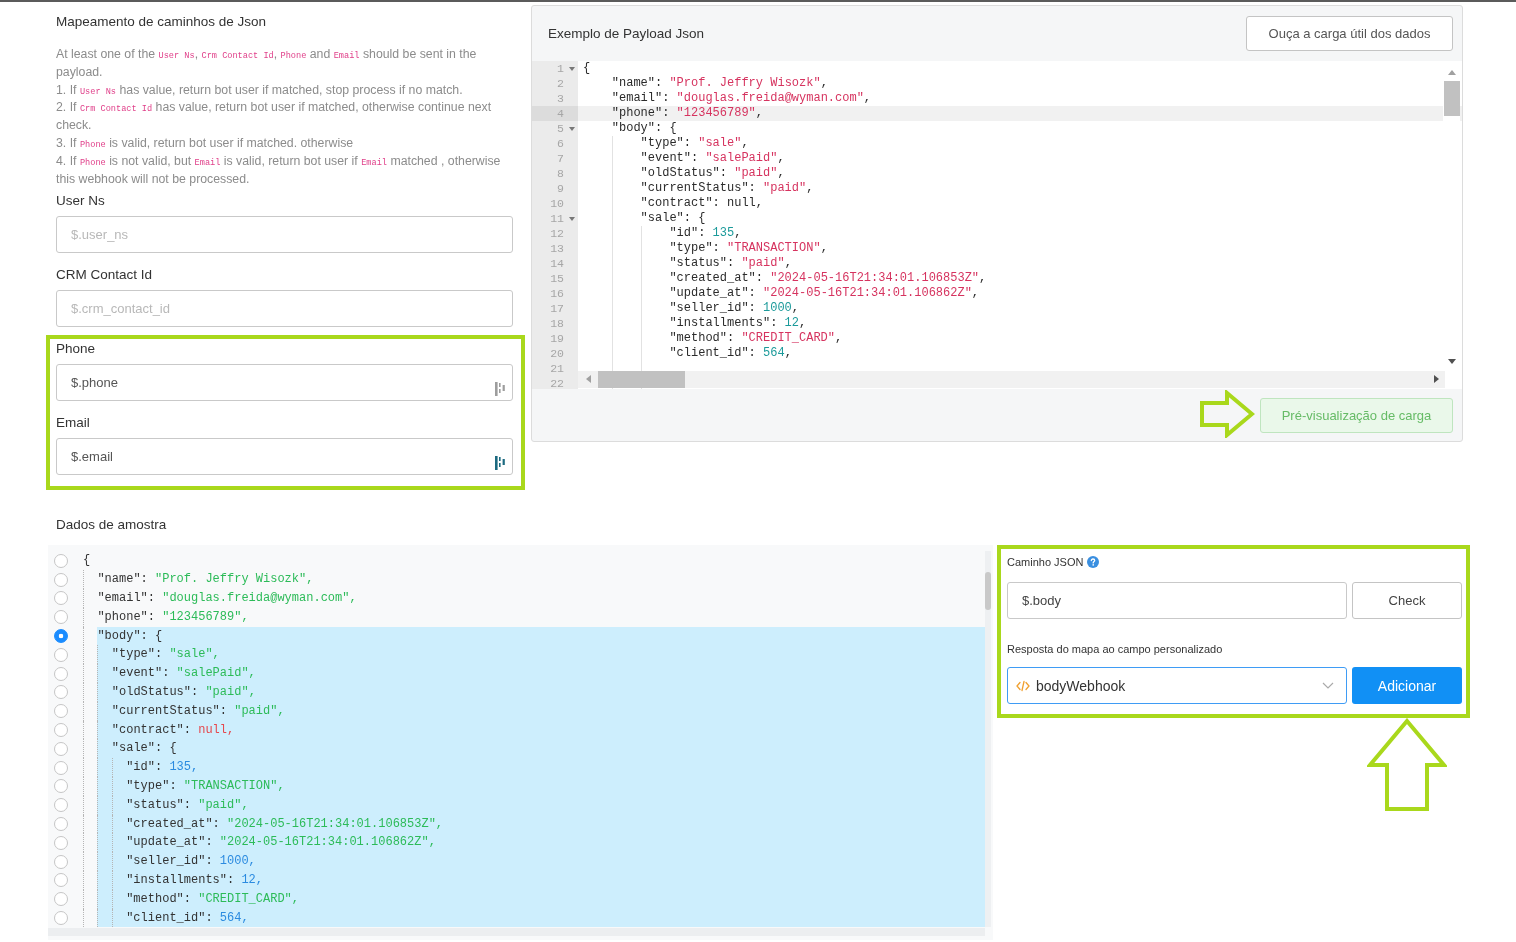 This screenshot has height=942, width=1516. Describe the element at coordinates (284, 383) in the screenshot. I see `input-field: $.phone` at that location.